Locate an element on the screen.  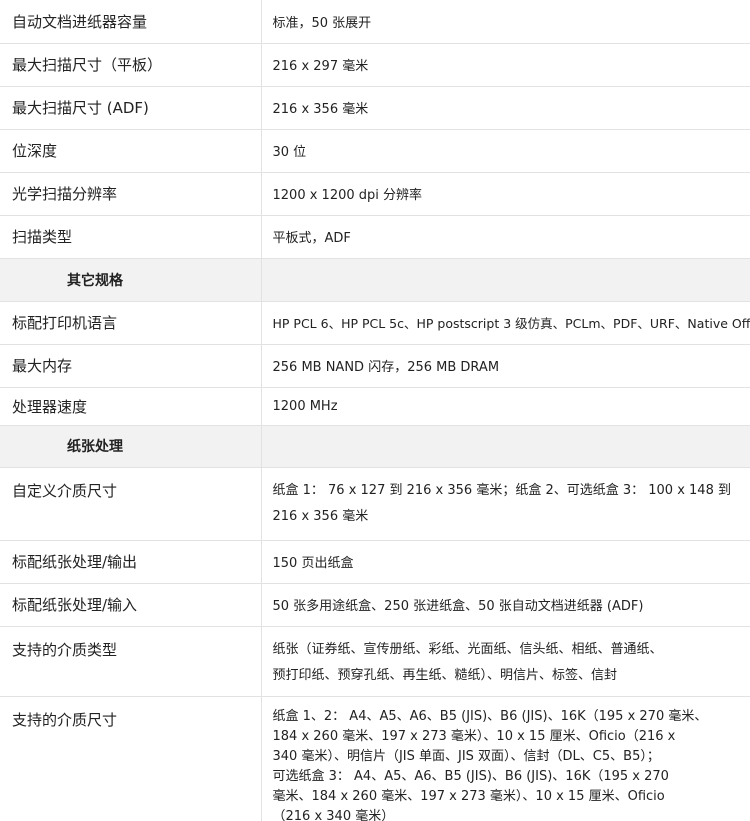
table-row: 扫描类型 平板式，ADF is located at coordinates (375, 237).